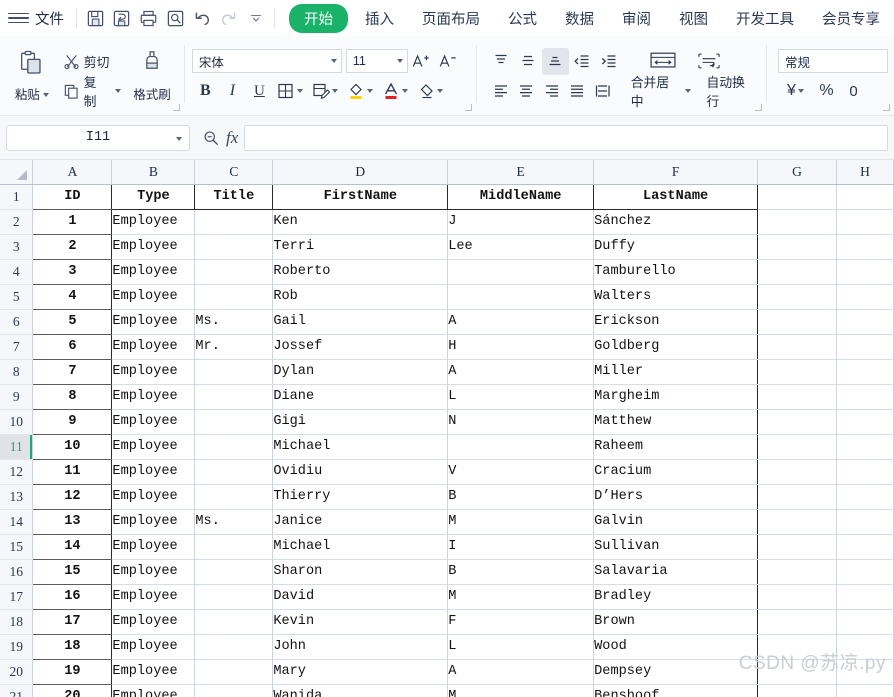 This screenshot has height=697, width=894. What do you see at coordinates (72, 222) in the screenshot?
I see `cell-A2: 1` at bounding box center [72, 222].